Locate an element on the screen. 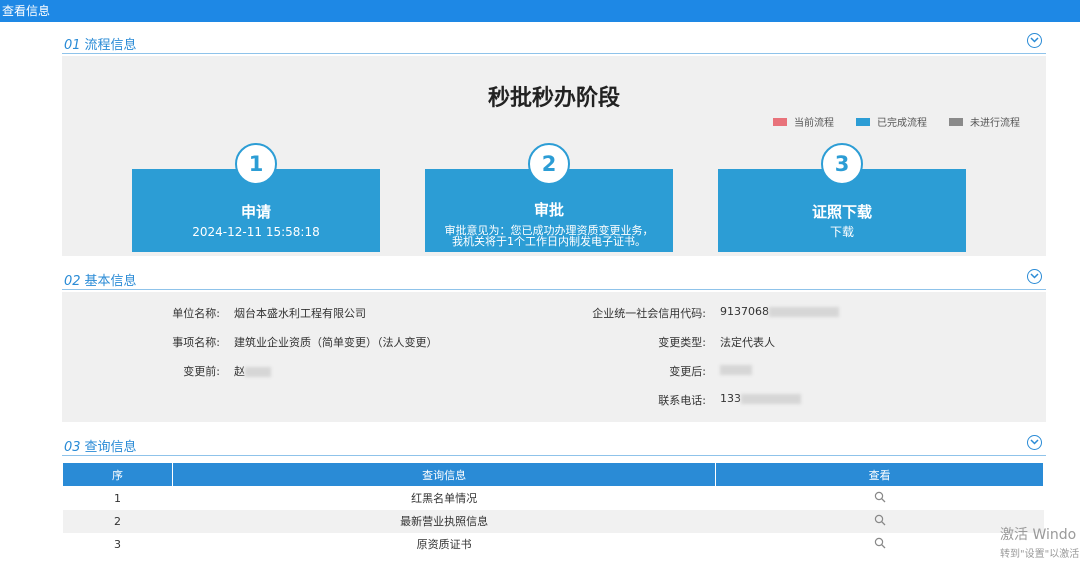 This screenshot has height=564, width=1080. legend-item-current: 当前流程 is located at coordinates (803, 121).